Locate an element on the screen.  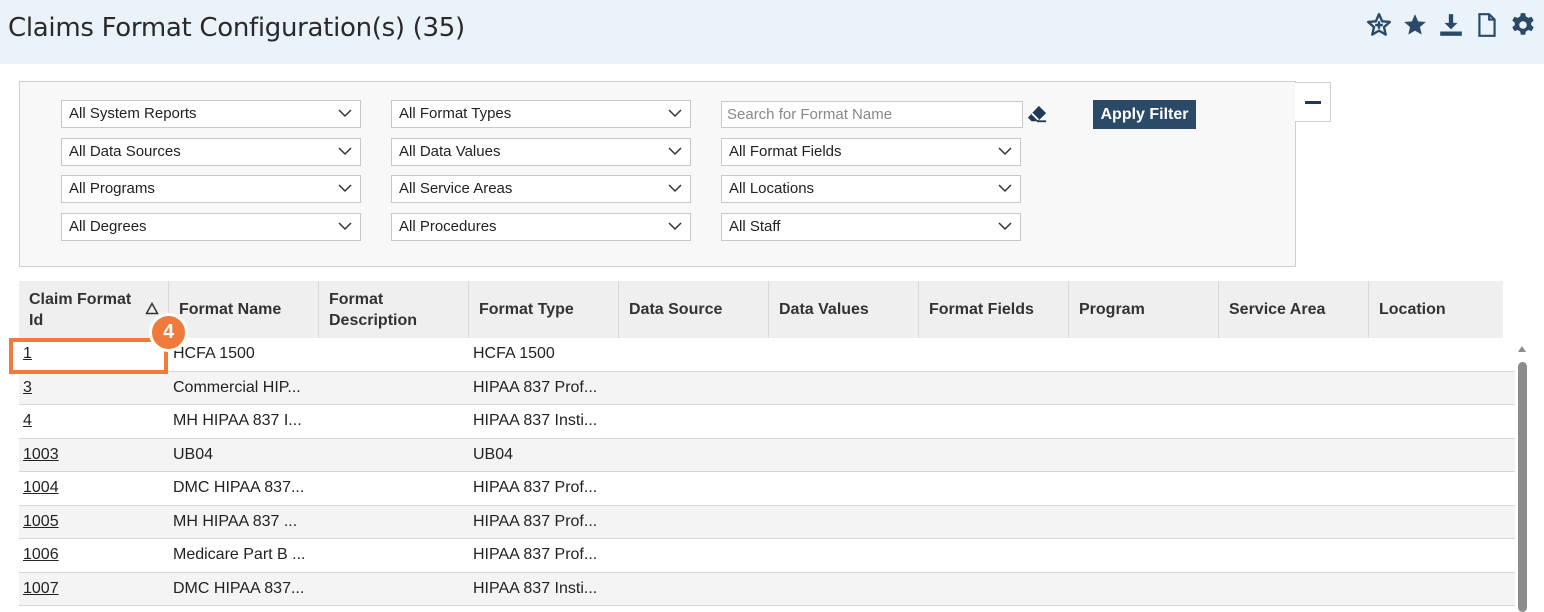
system-reports-select: All System Reports is located at coordinates (211, 114).